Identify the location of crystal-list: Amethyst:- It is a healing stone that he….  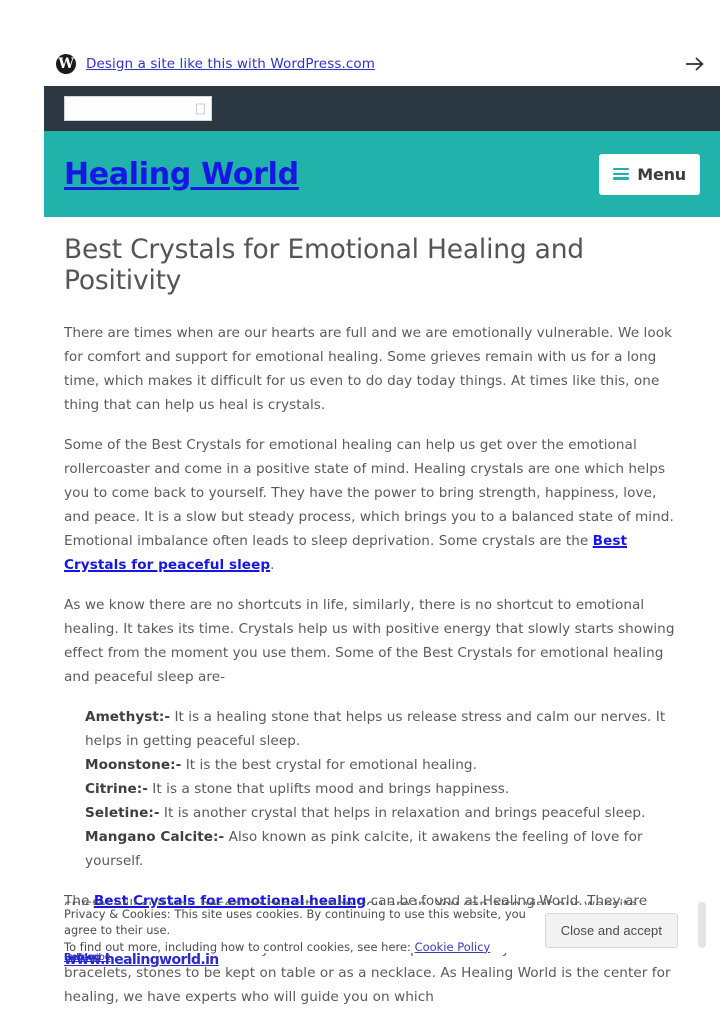
(371, 789).